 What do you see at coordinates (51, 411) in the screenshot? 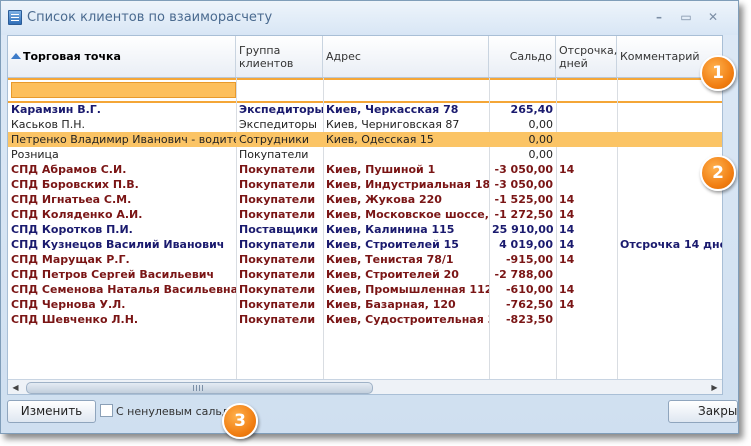
I see `edit-button: Изменить` at bounding box center [51, 411].